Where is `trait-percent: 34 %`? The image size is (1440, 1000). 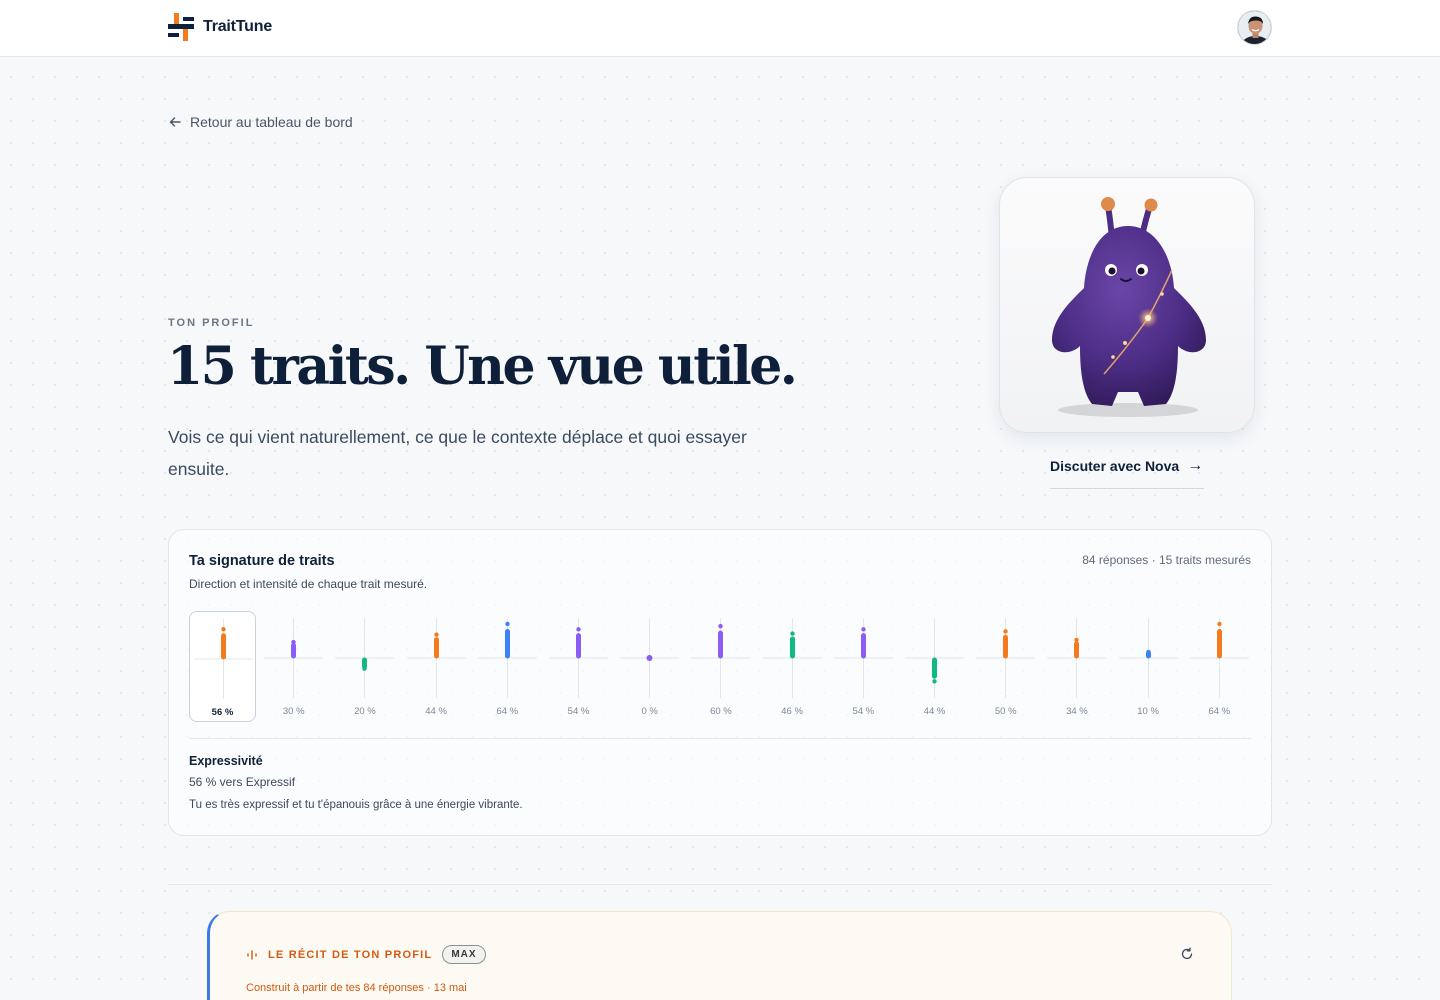 trait-percent: 34 % is located at coordinates (1077, 711).